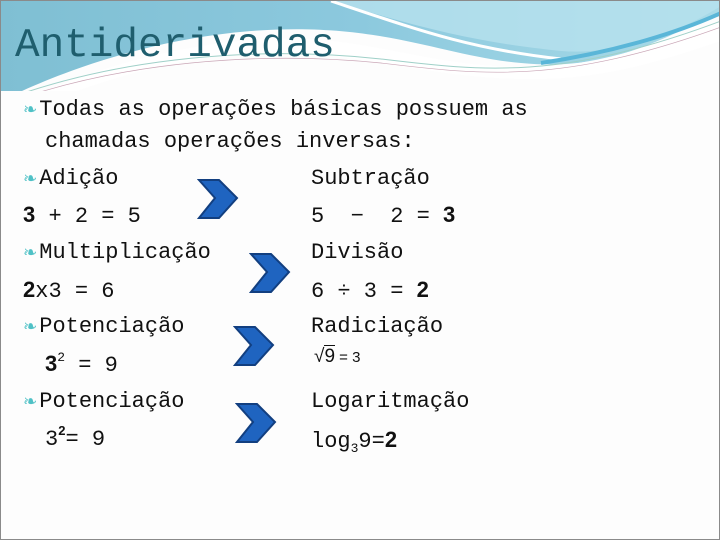 The width and height of the screenshot is (720, 540). What do you see at coordinates (71, 178) in the screenshot?
I see `label-addition: ❧Adição` at bounding box center [71, 178].